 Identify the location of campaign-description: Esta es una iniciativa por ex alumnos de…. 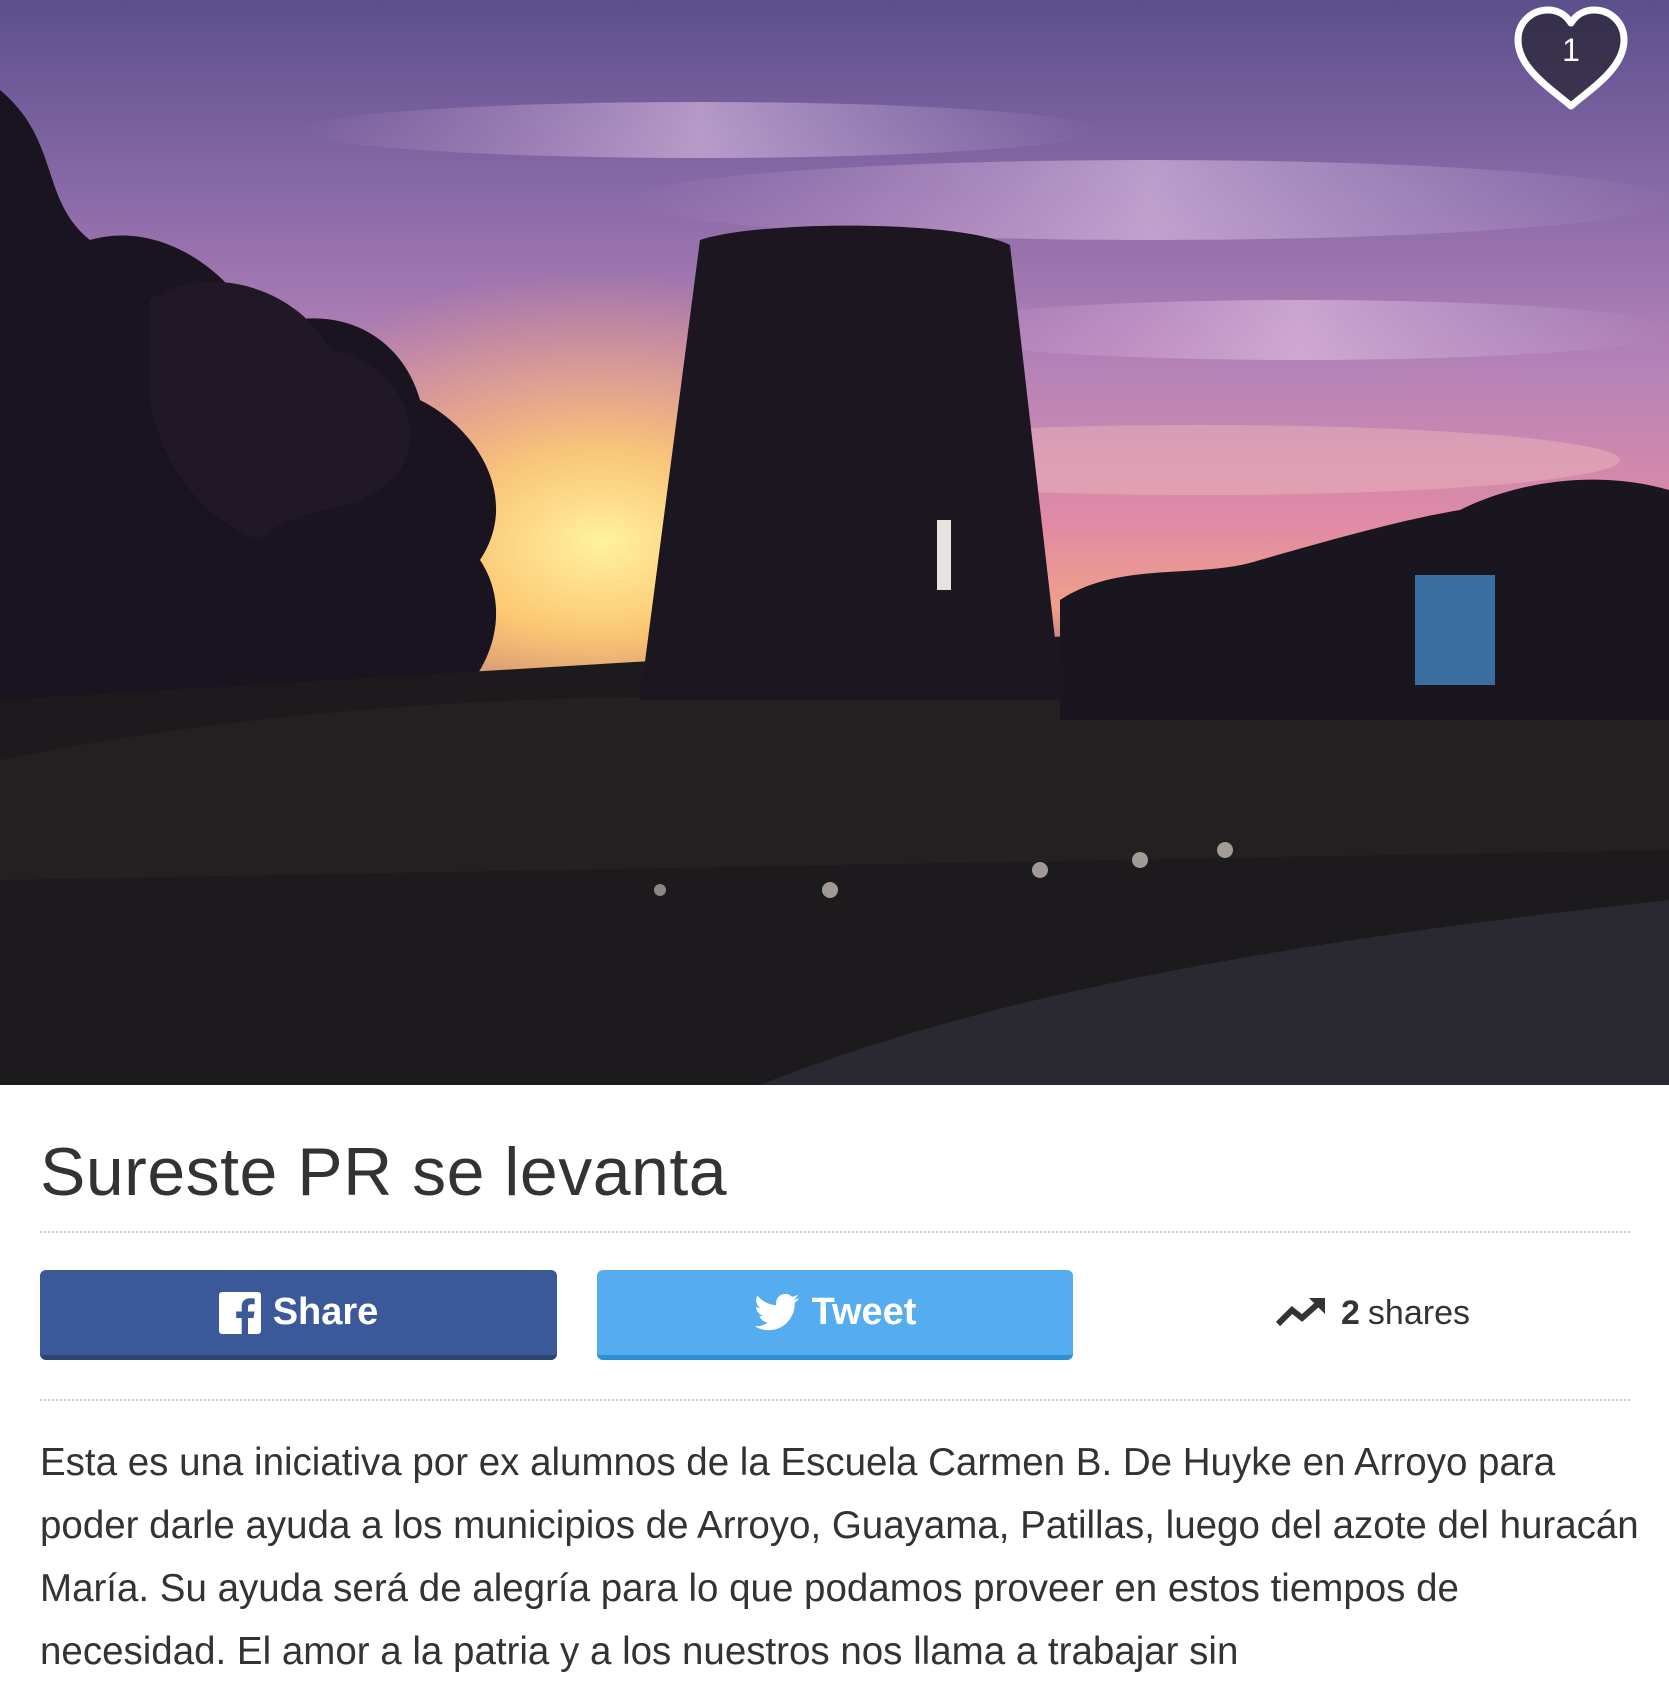
(839, 1557).